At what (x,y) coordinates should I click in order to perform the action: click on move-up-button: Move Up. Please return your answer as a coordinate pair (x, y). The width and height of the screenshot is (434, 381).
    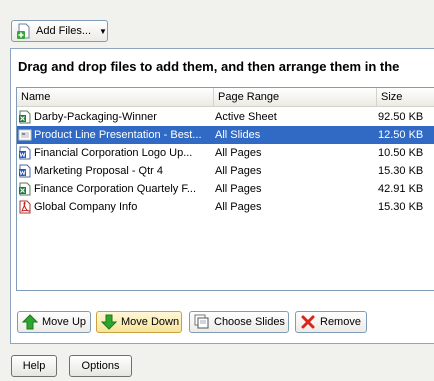
    Looking at the image, I should click on (54, 322).